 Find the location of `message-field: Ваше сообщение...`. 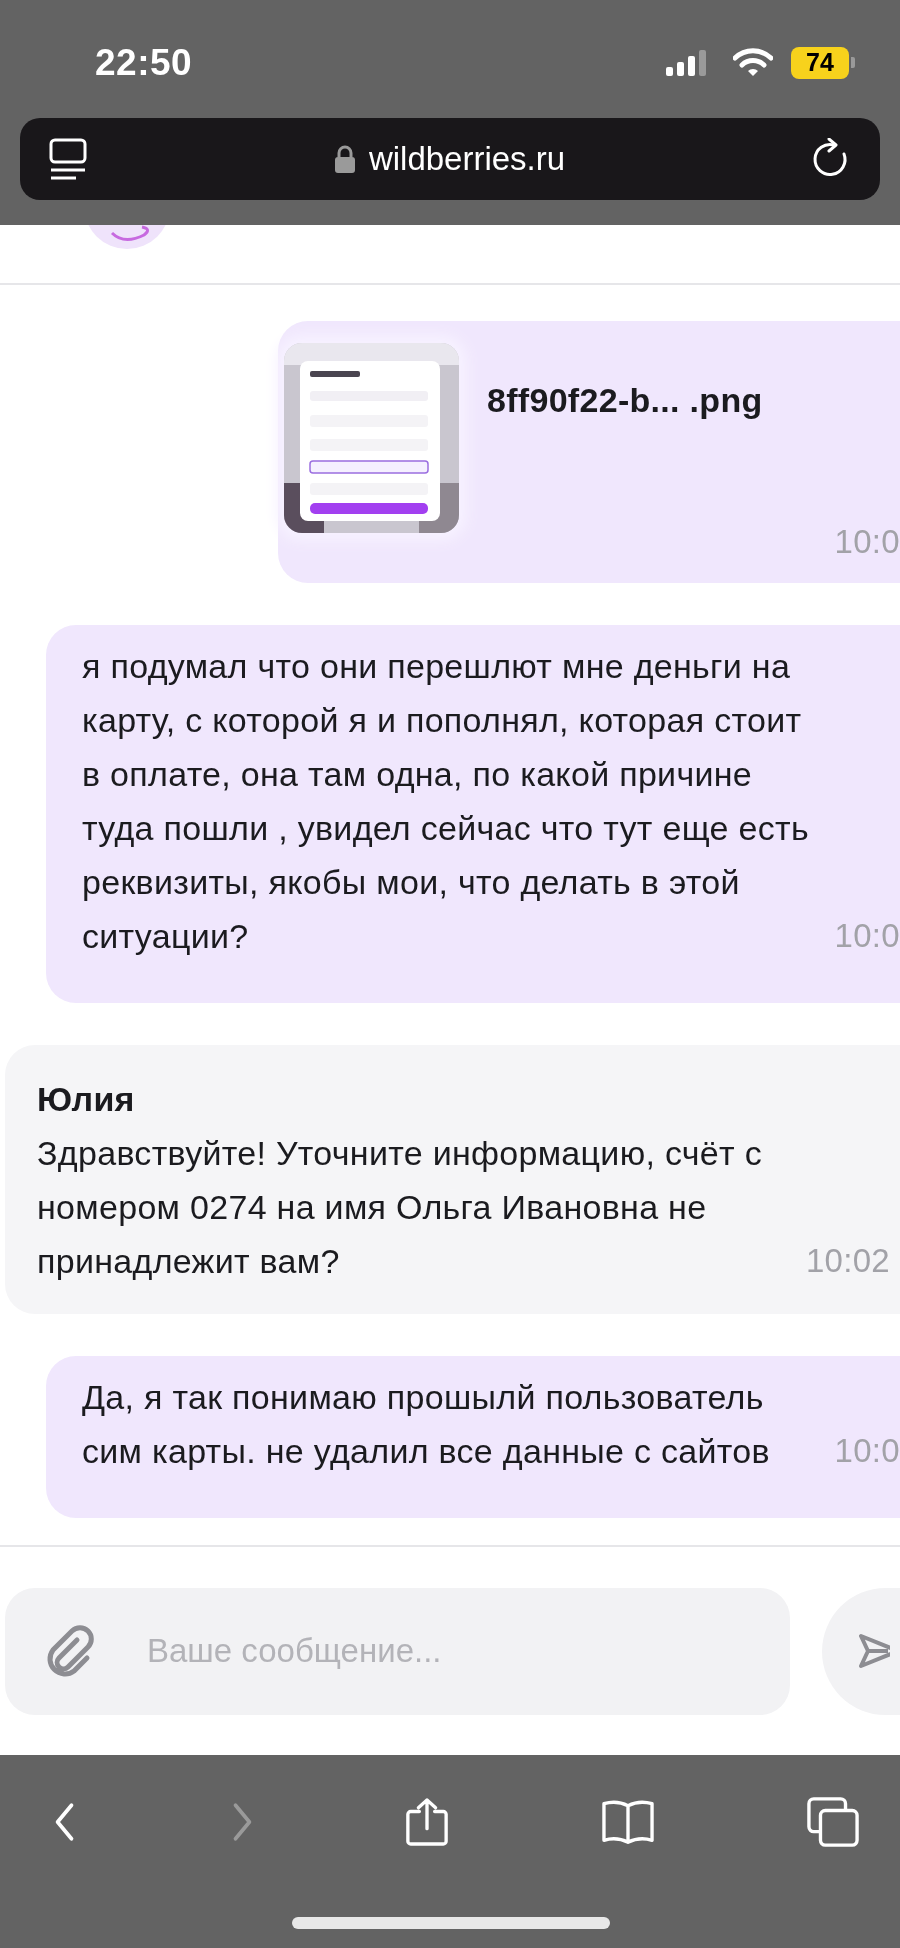

message-field: Ваше сообщение... is located at coordinates (453, 1651).